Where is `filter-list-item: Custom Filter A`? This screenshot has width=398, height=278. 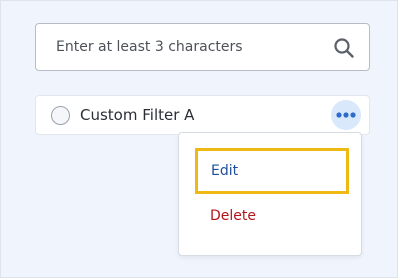
filter-list-item: Custom Filter A is located at coordinates (202, 115).